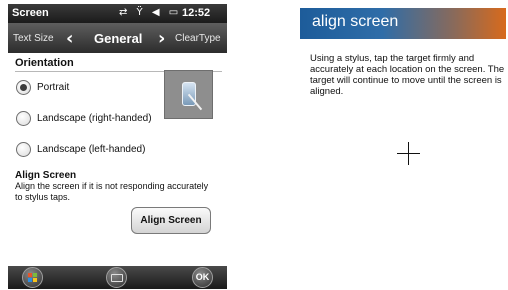  I want to click on tab-cleartype: ClearType, so click(198, 38).